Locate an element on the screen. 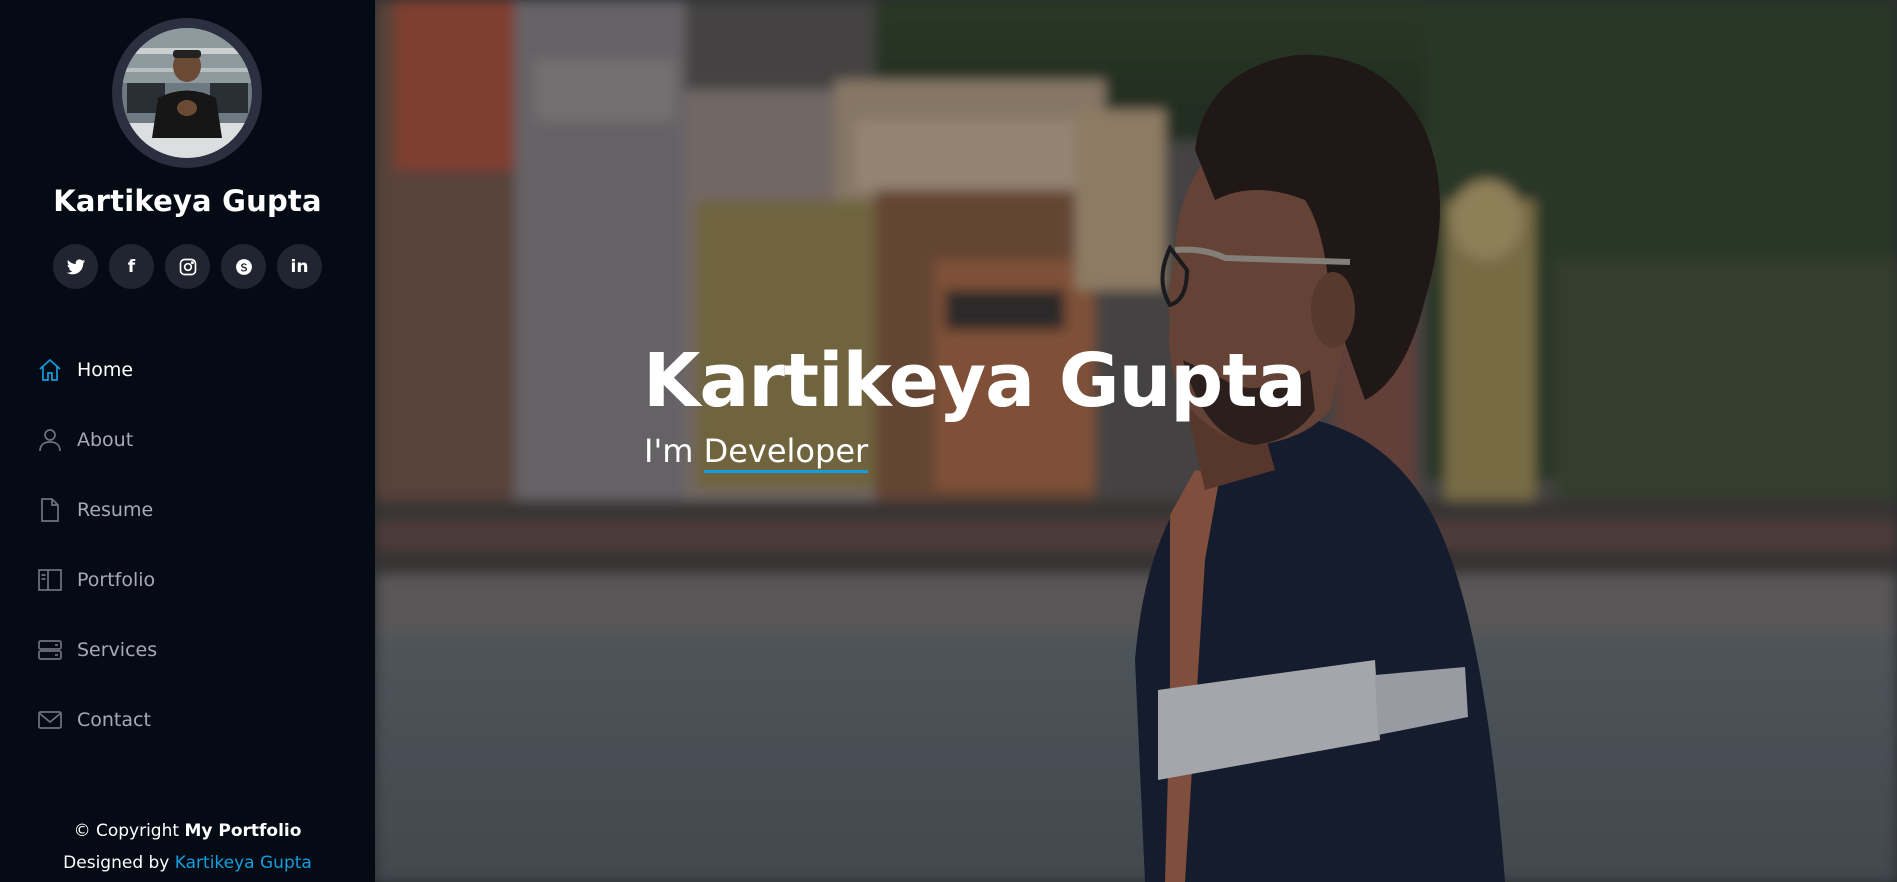 The image size is (1897, 882). instagram-icon is located at coordinates (187, 266).